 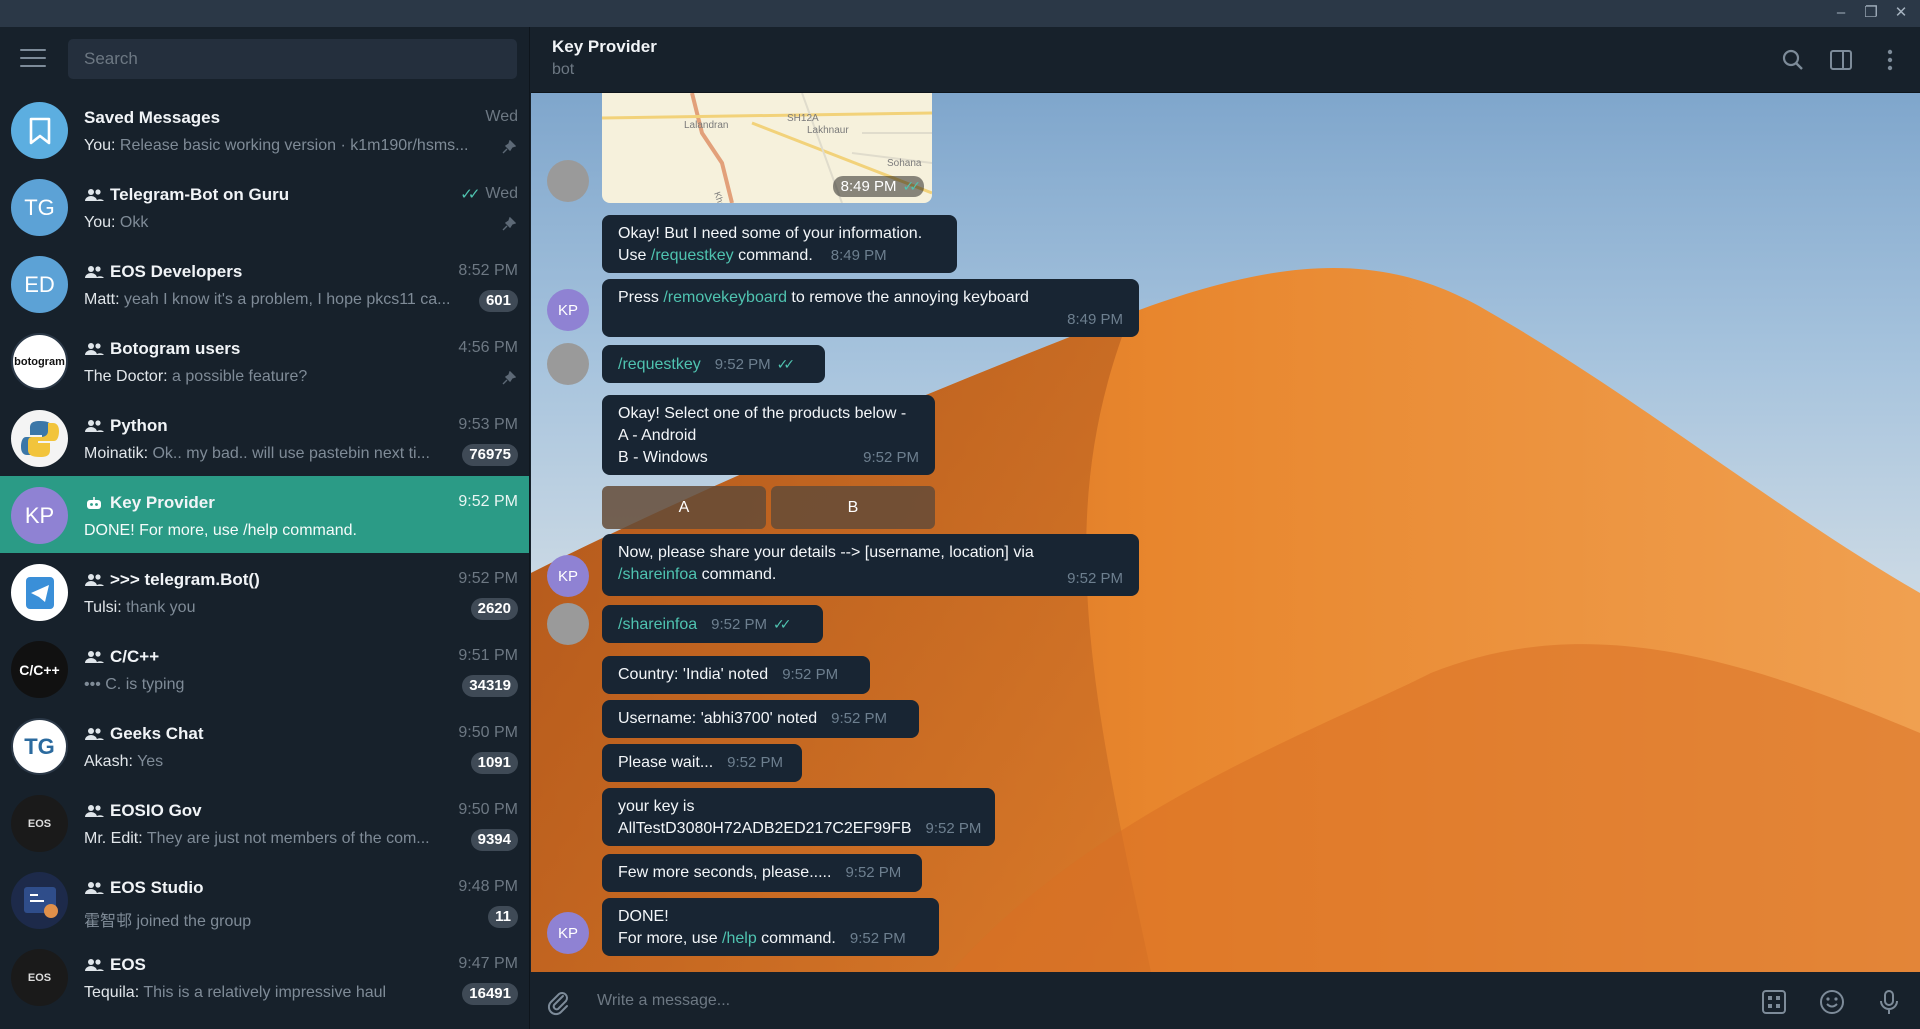 What do you see at coordinates (736, 675) in the screenshot?
I see `message-bubble: Country: 'India' noted 9:52 PM` at bounding box center [736, 675].